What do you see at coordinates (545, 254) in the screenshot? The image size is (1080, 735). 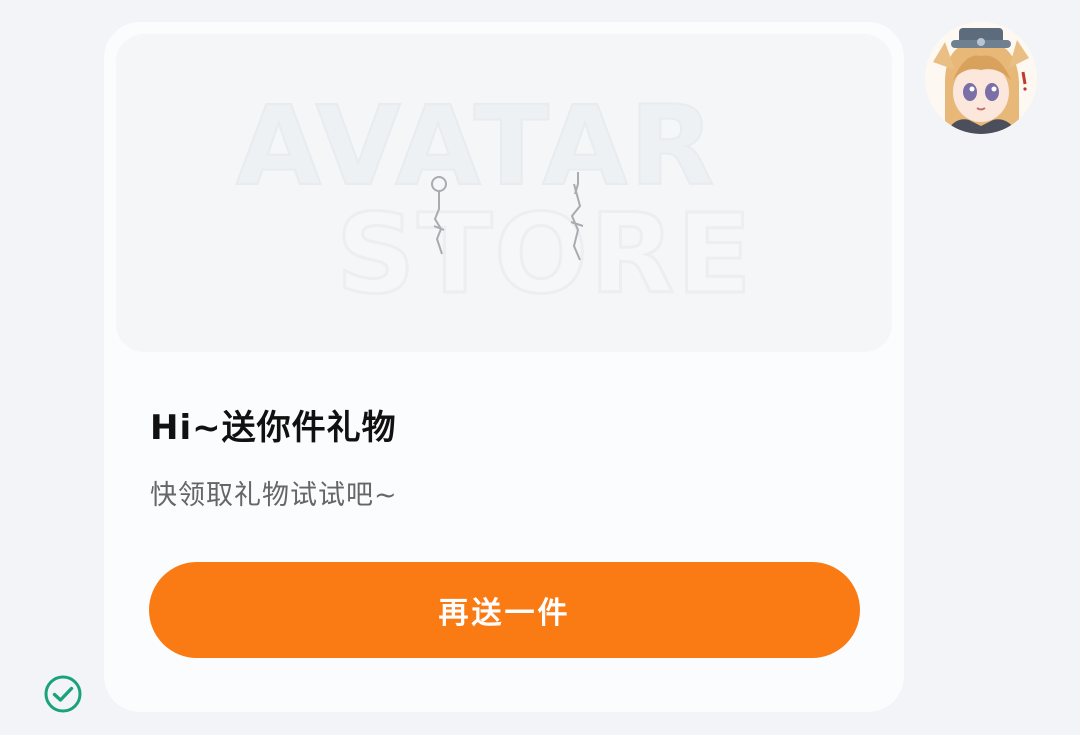 I see `banner-text-store: STORE` at bounding box center [545, 254].